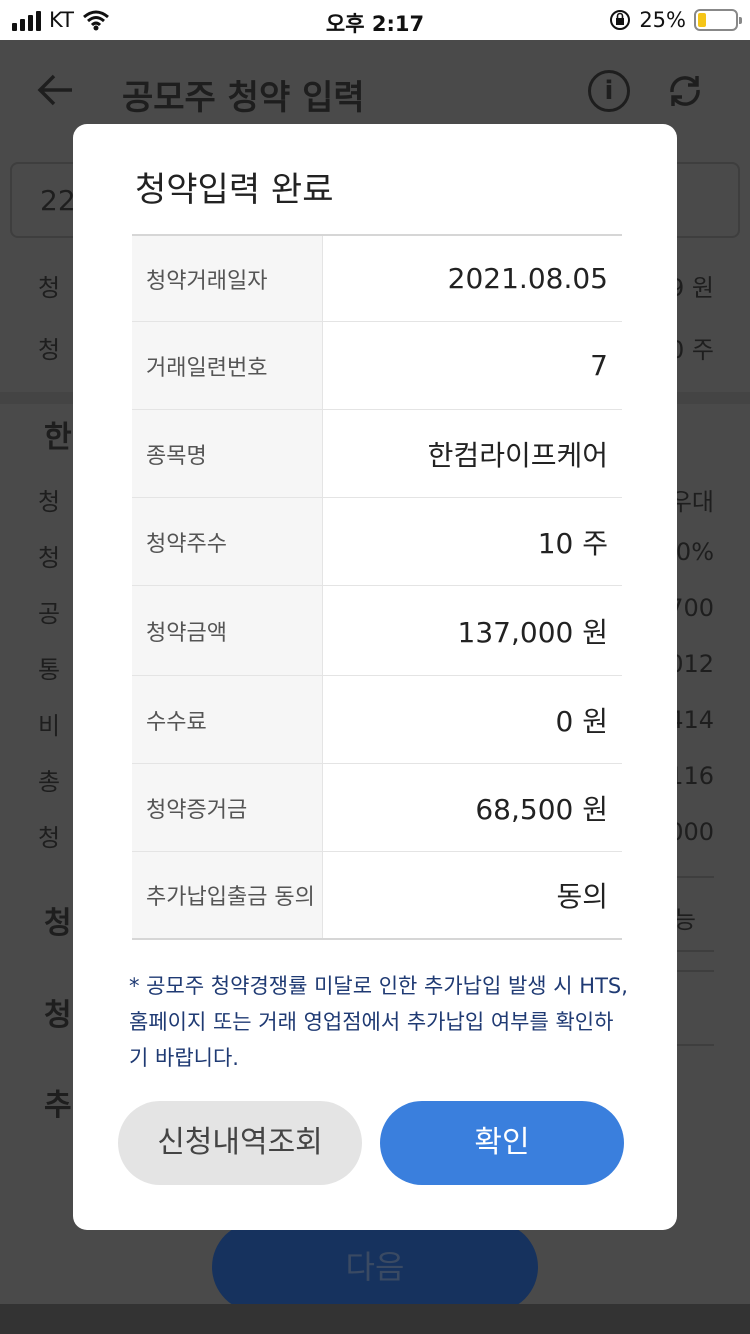  What do you see at coordinates (377, 454) in the screenshot?
I see `table-row: 종목명 한컴라이프케어` at bounding box center [377, 454].